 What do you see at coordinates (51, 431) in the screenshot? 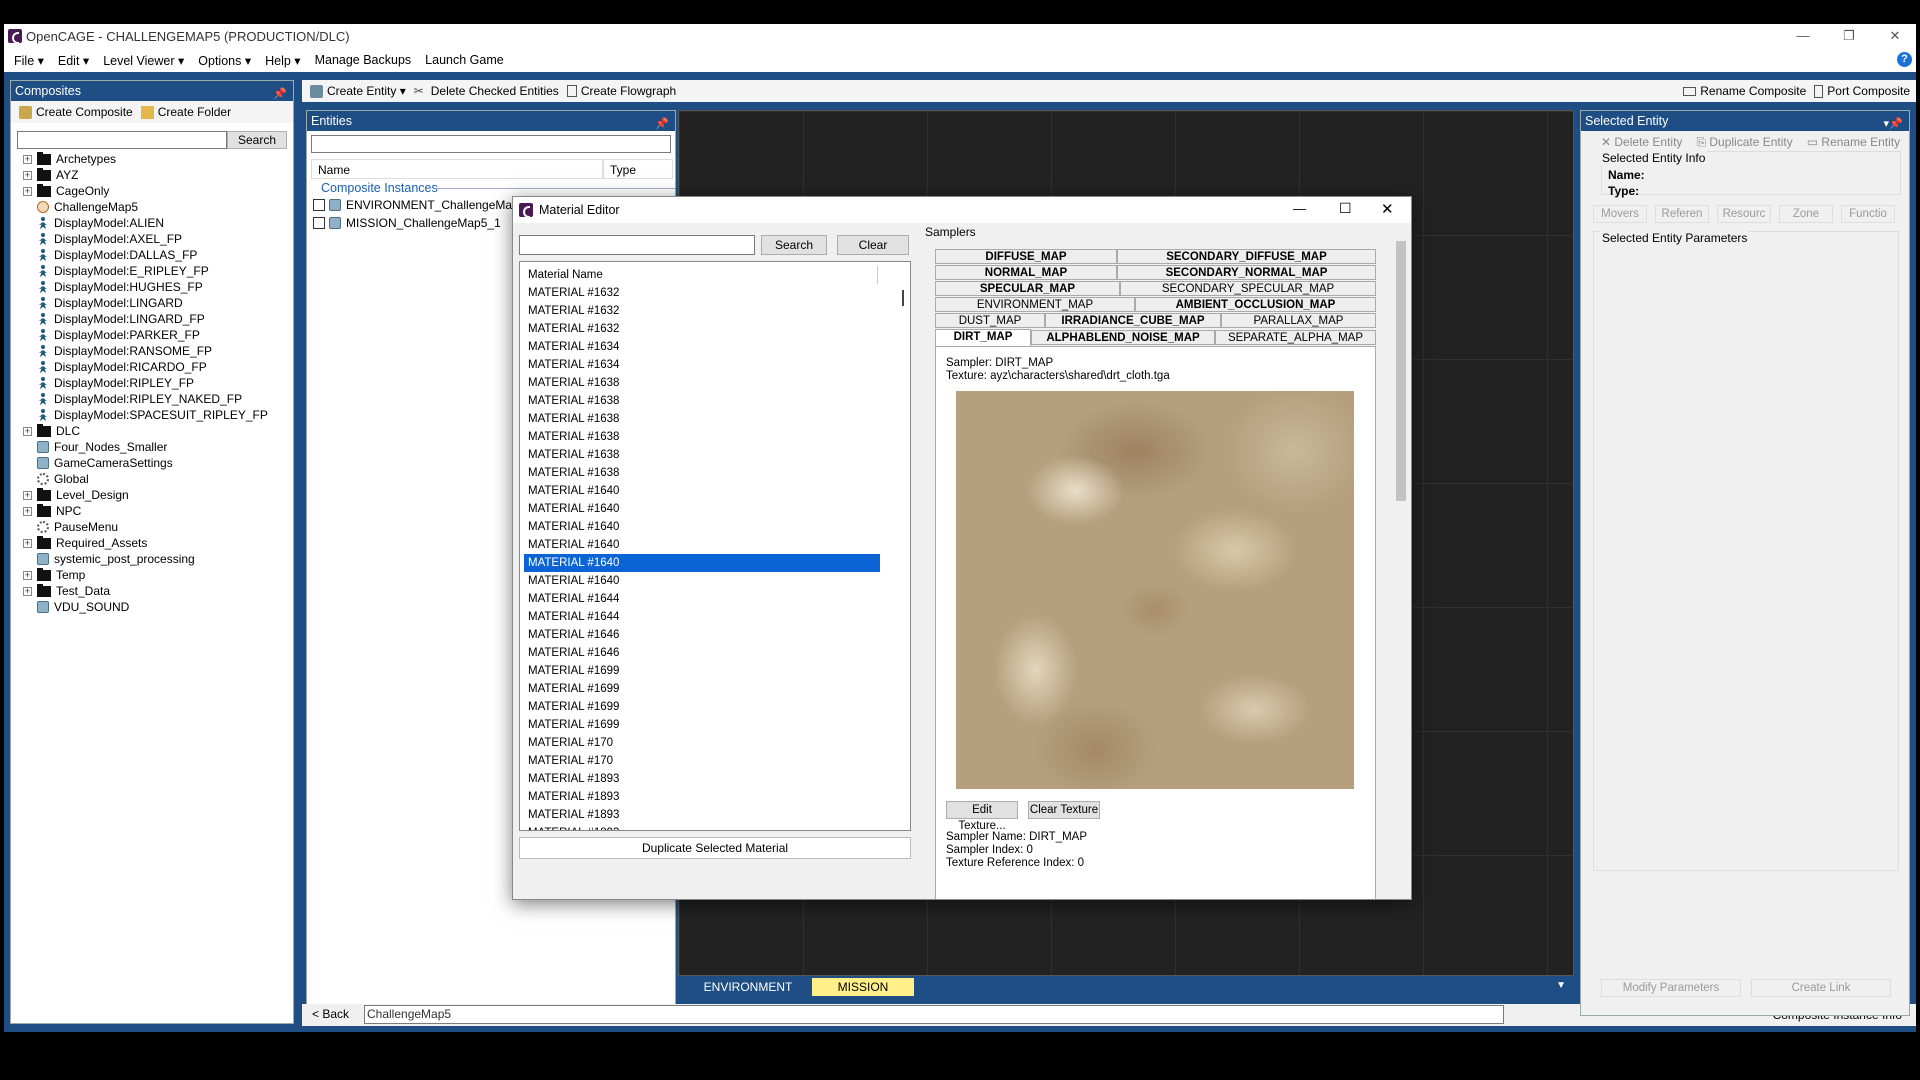
I see `tree-item: + DLC` at bounding box center [51, 431].